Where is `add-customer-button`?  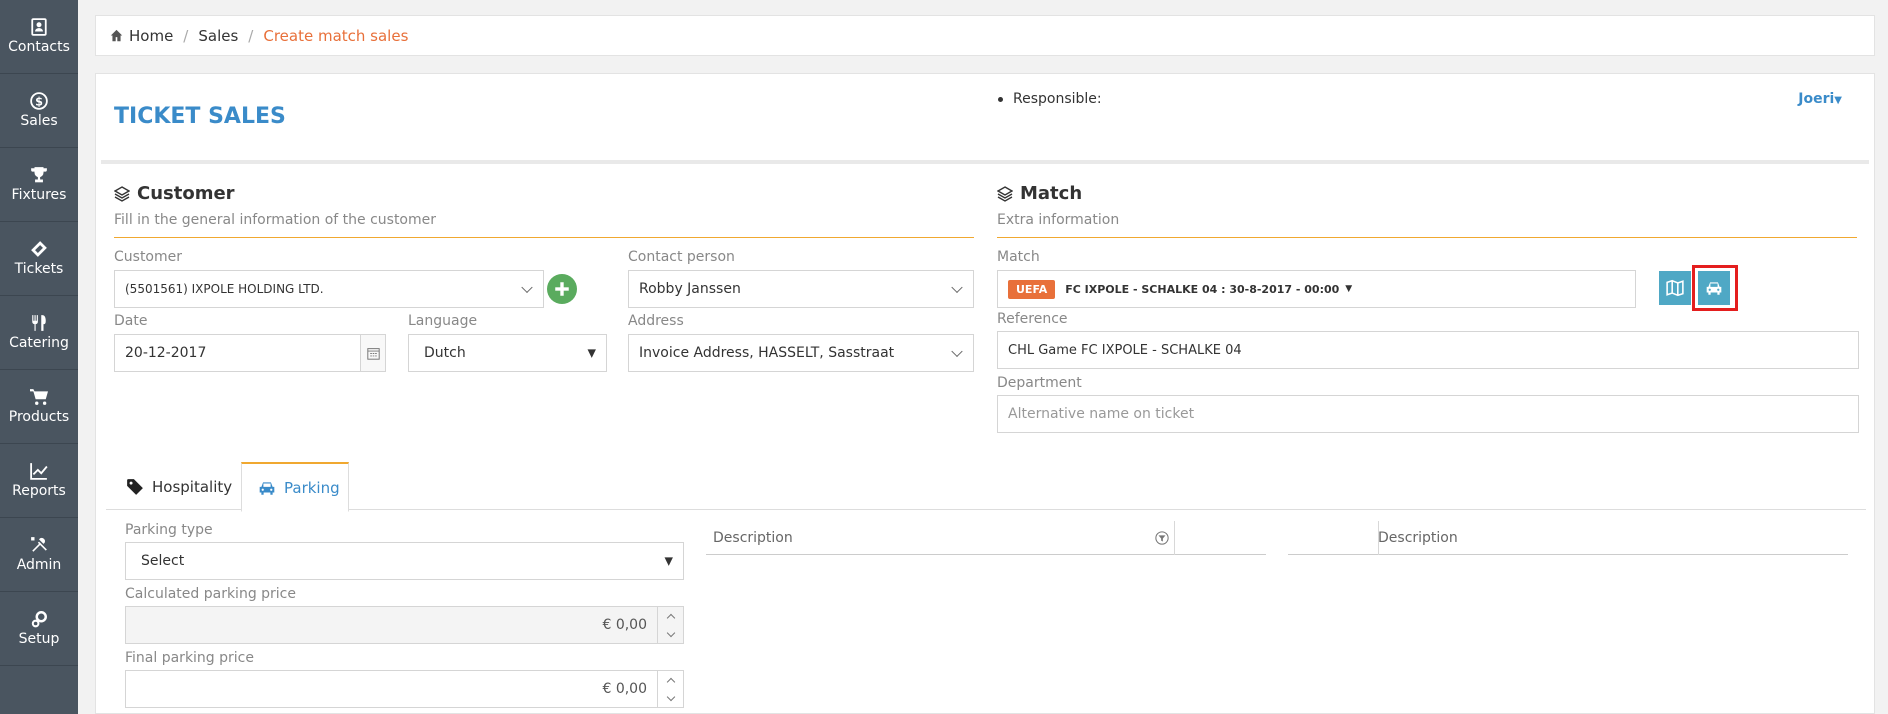 add-customer-button is located at coordinates (562, 289).